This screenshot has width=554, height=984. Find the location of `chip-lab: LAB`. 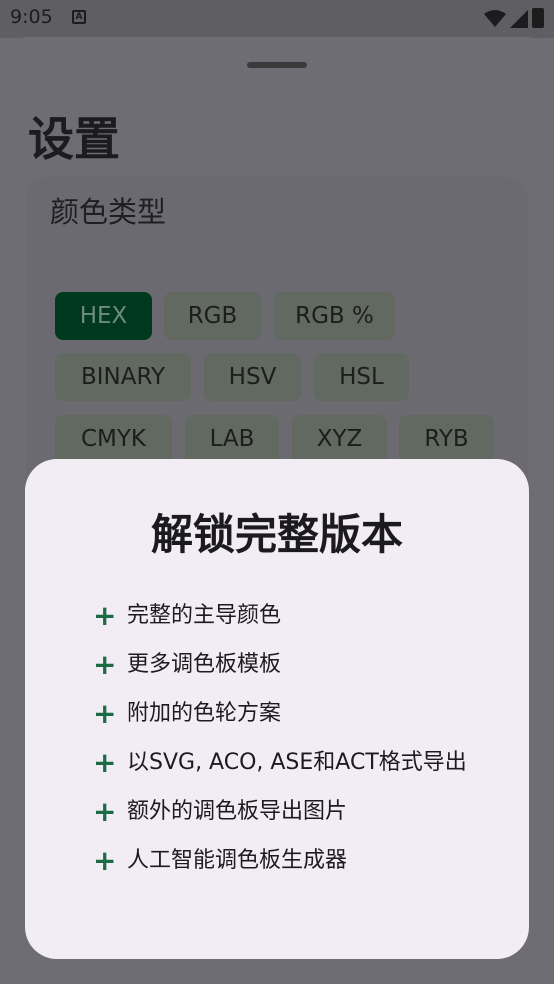

chip-lab: LAB is located at coordinates (232, 439).